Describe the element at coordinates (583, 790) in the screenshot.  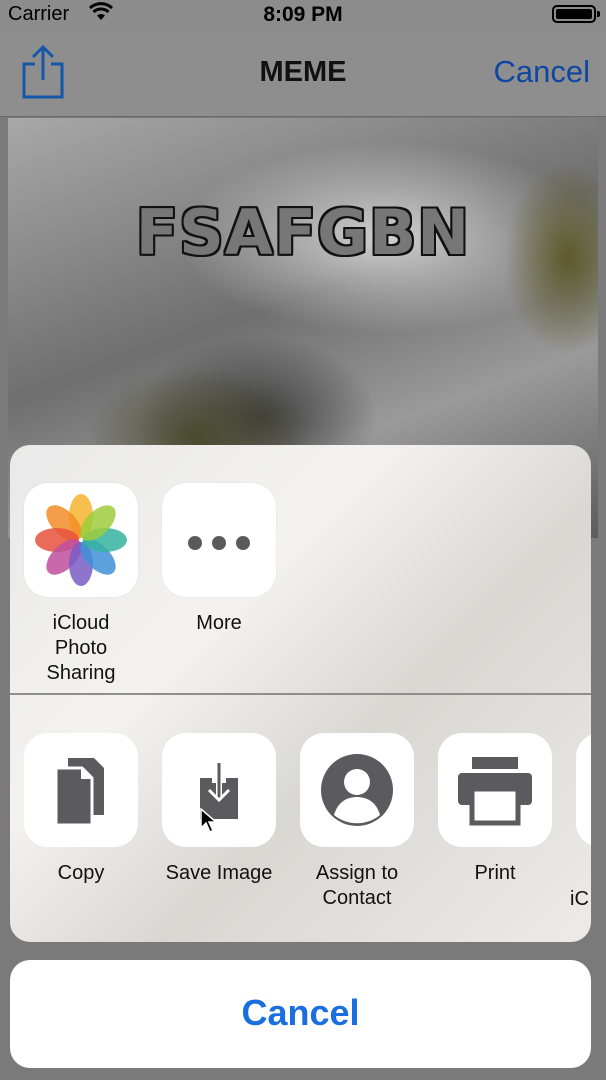
I see `partial-action-tile` at that location.